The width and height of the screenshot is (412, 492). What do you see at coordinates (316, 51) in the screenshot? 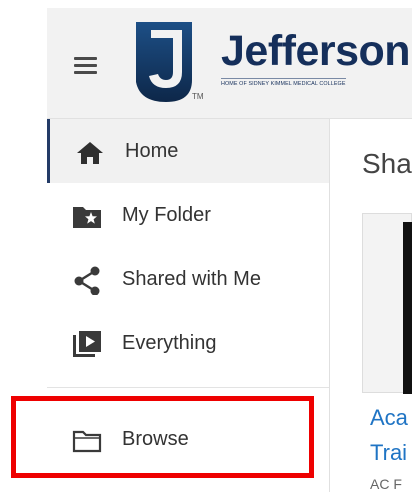
I see `brand-name: Jefferson` at bounding box center [316, 51].